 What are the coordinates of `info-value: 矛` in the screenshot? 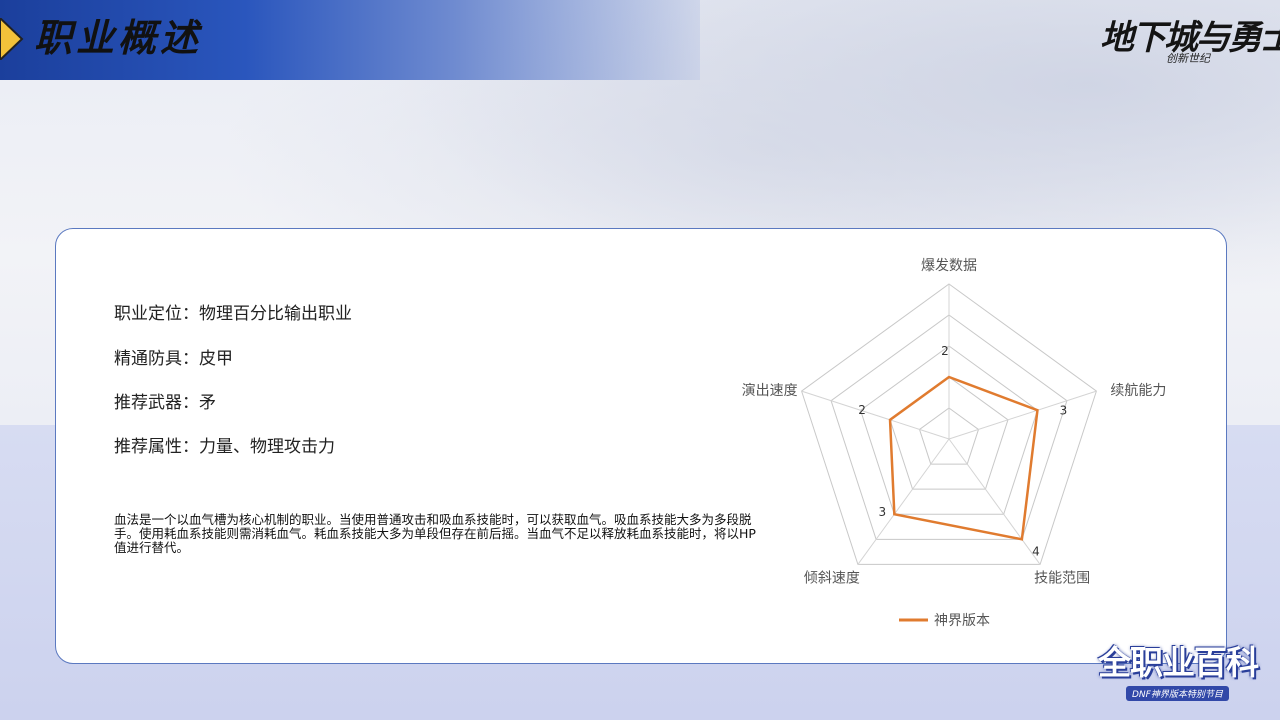 It's located at (207, 403).